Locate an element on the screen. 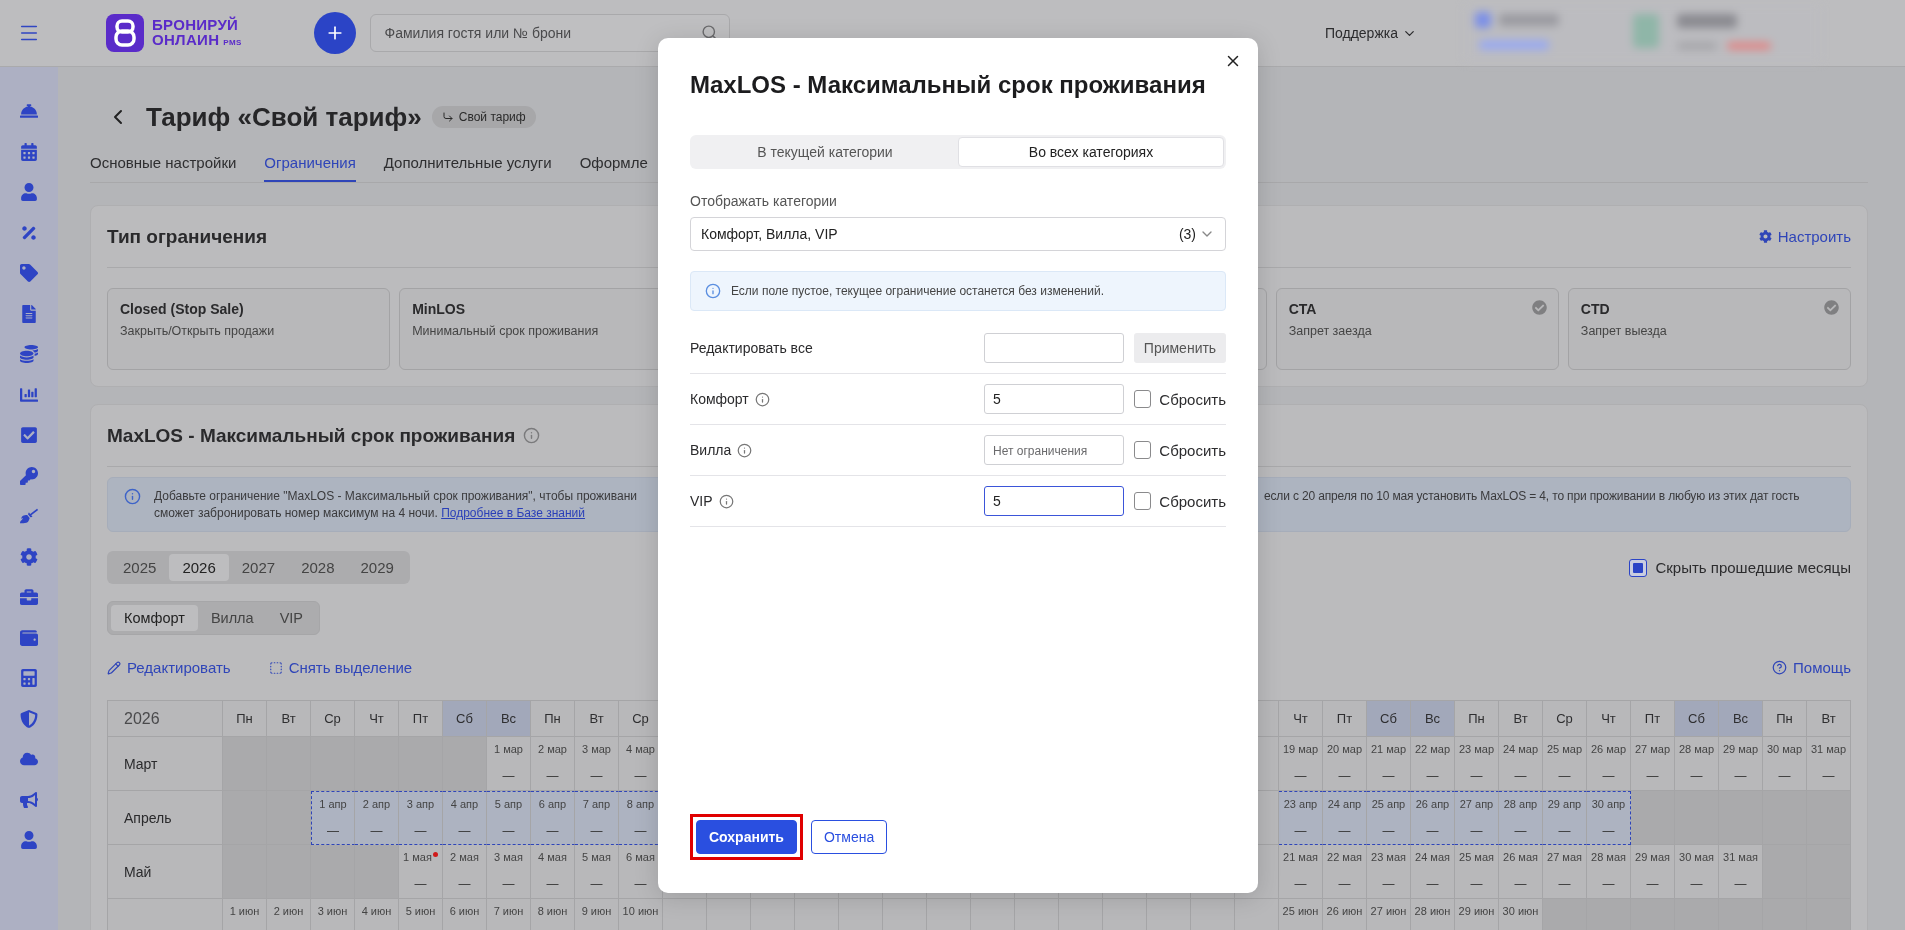 This screenshot has height=930, width=1905. day-cell: 19 мар — is located at coordinates (1301, 764).